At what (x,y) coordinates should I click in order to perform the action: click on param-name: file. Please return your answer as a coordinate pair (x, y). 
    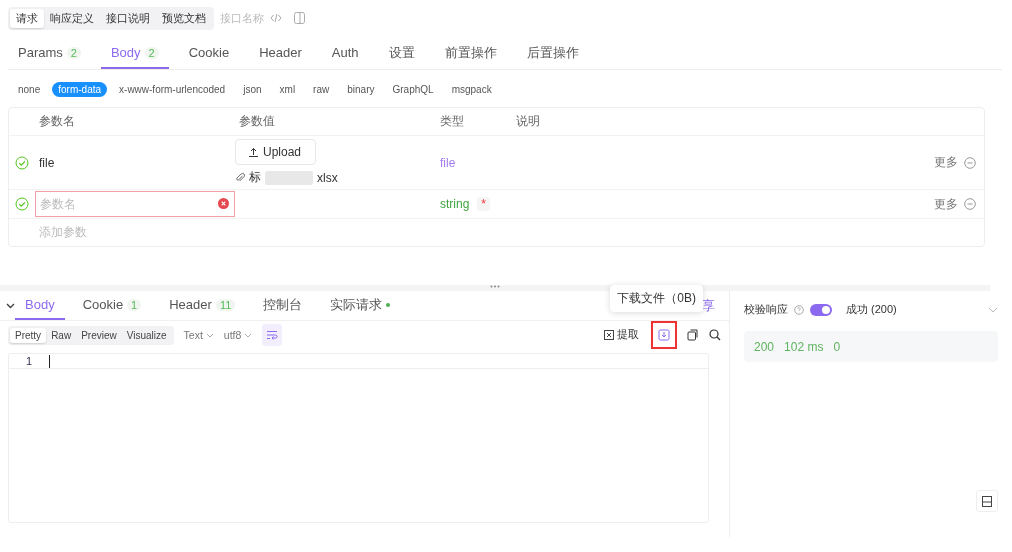
    Looking at the image, I should click on (47, 162).